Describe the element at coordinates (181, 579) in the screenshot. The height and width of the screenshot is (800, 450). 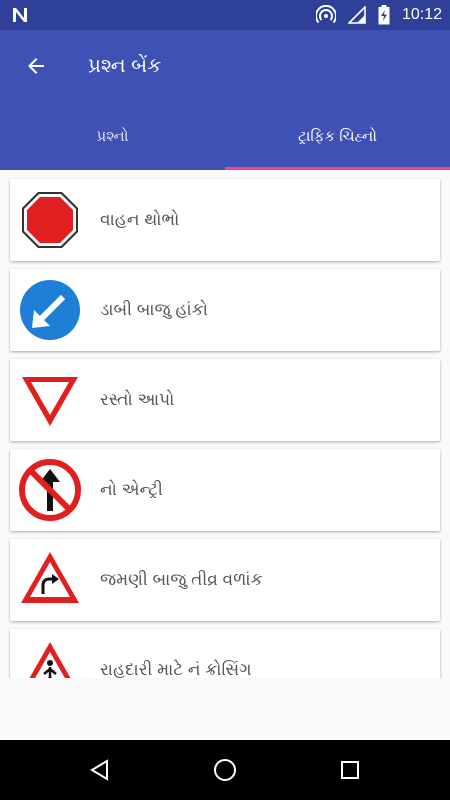
I see `list-item-label: જમણી બાજુ તીવ્ર વળાંક` at that location.